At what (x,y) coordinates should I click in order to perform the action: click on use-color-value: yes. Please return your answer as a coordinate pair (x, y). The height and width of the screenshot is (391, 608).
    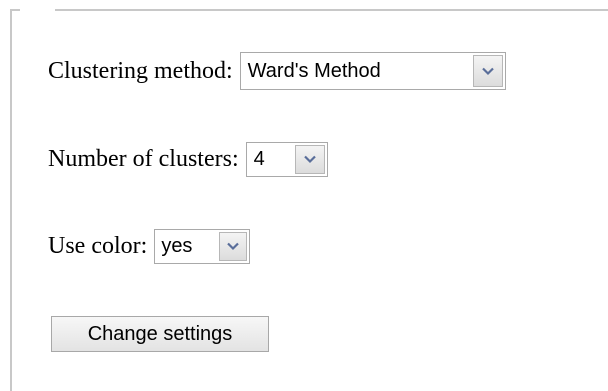
    Looking at the image, I should click on (177, 245).